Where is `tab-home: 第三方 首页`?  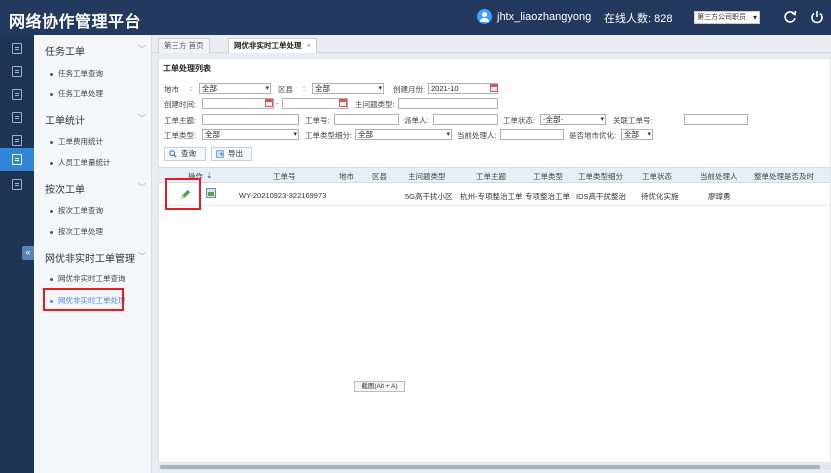 tab-home: 第三方 首页 is located at coordinates (184, 45).